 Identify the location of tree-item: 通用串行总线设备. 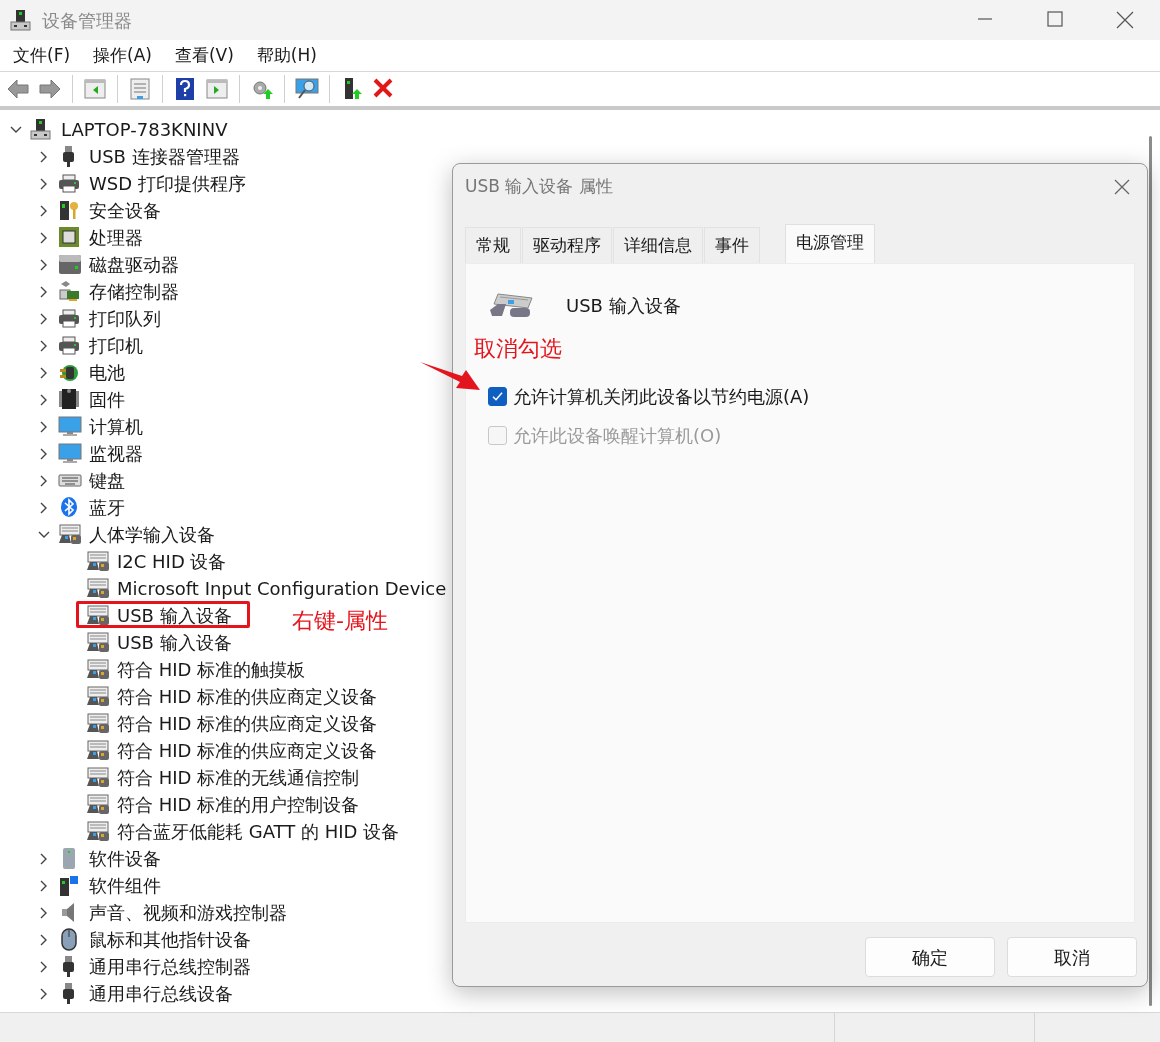
(161, 993).